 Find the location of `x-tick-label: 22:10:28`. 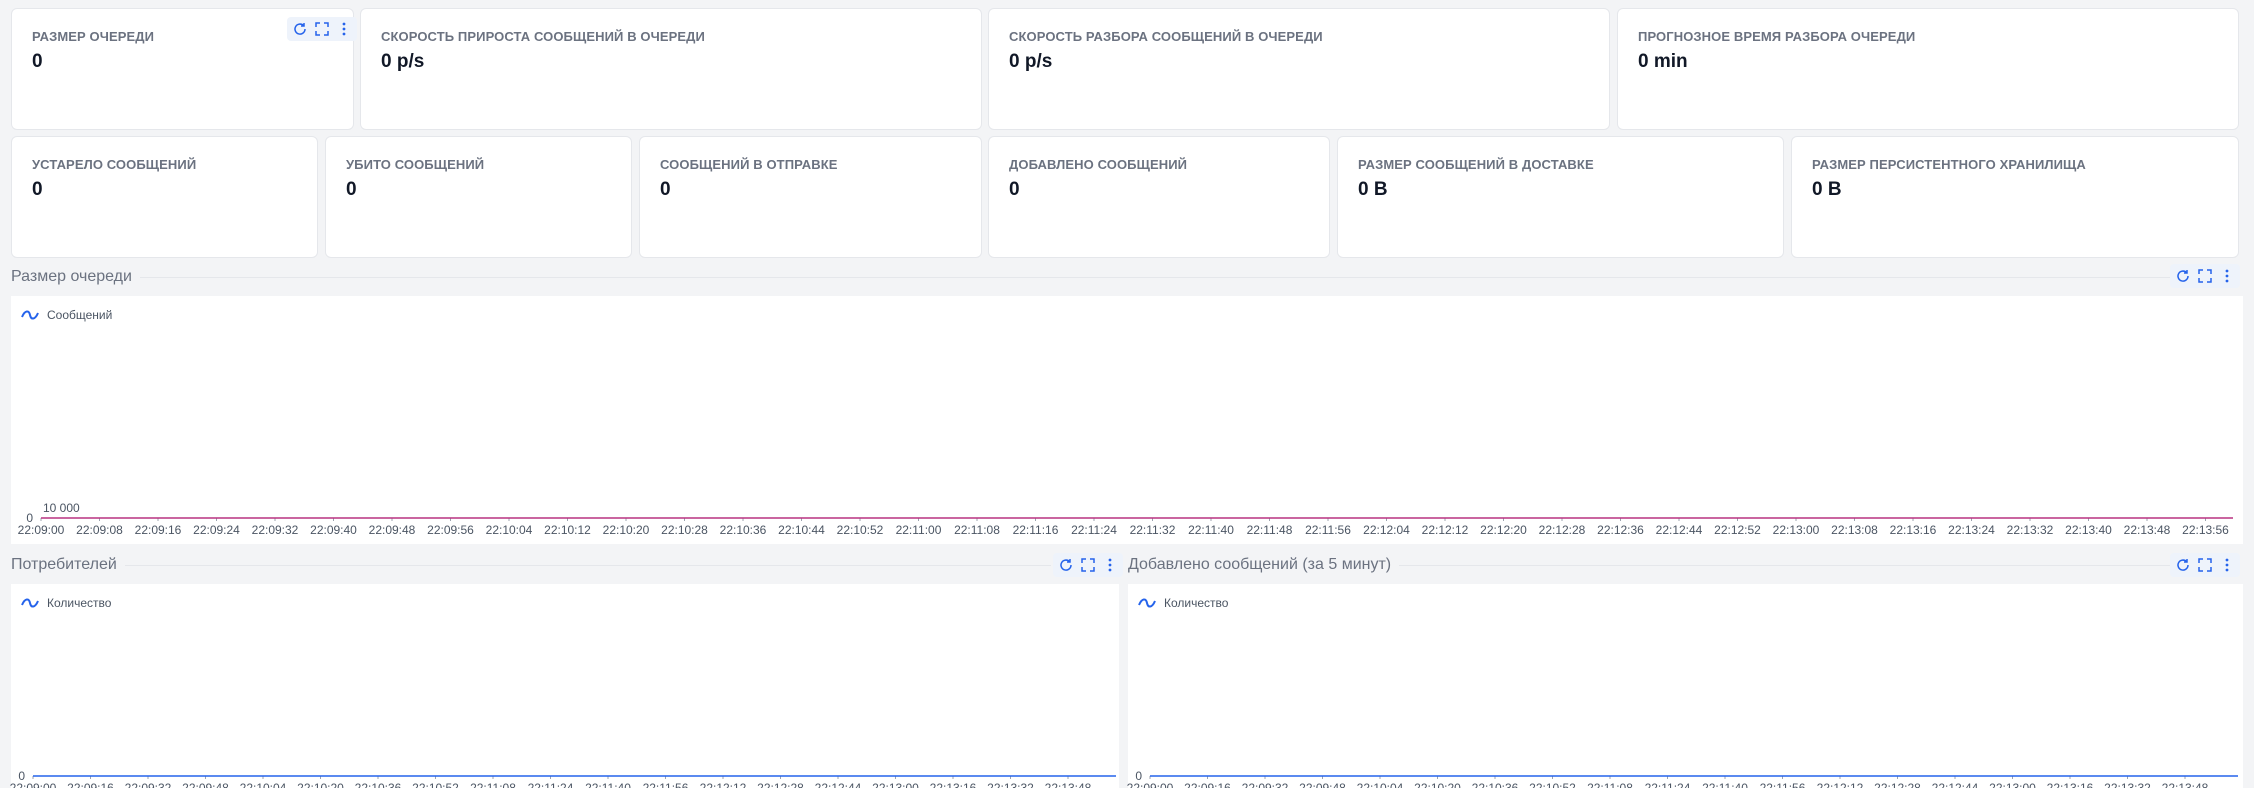

x-tick-label: 22:10:28 is located at coordinates (684, 530).